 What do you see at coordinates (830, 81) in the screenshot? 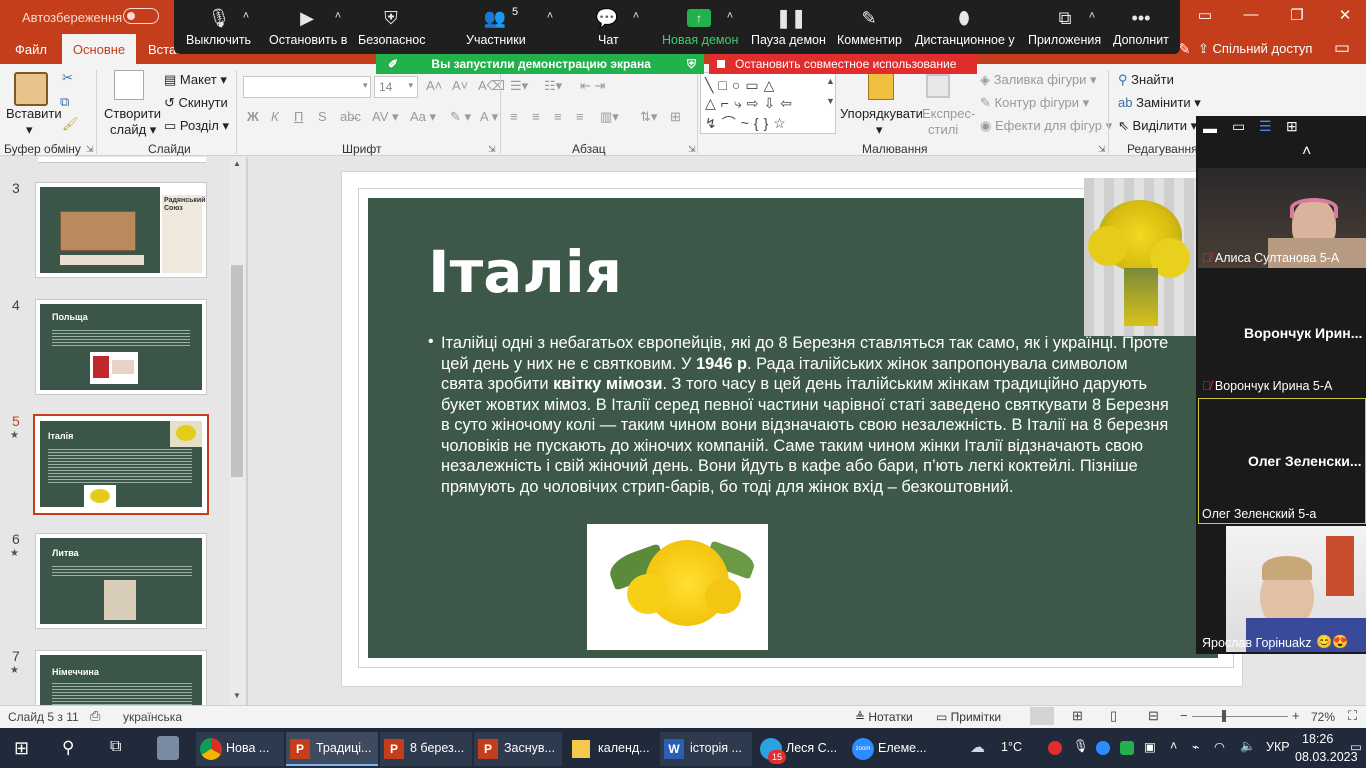
I see `shapes-scroll-up-icon: ▲` at bounding box center [830, 81].